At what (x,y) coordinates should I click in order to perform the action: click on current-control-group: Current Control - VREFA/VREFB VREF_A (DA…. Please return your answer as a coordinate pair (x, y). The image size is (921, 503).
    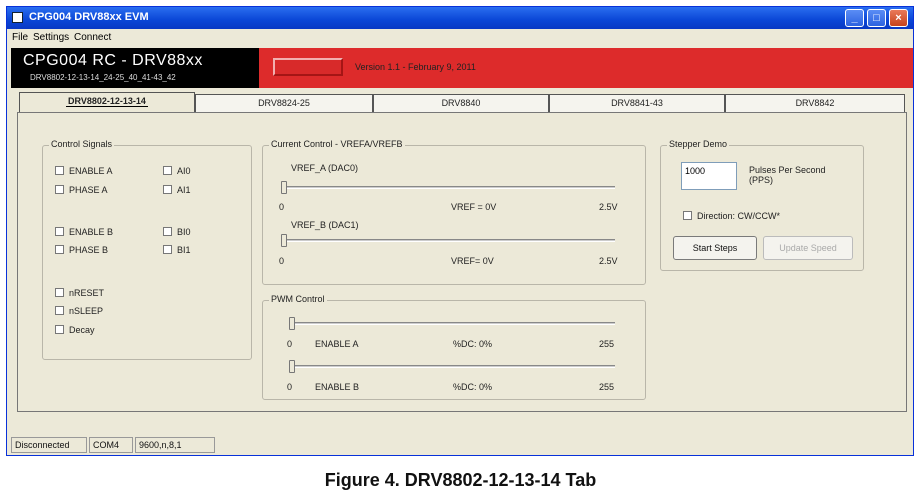
    Looking at the image, I should click on (454, 212).